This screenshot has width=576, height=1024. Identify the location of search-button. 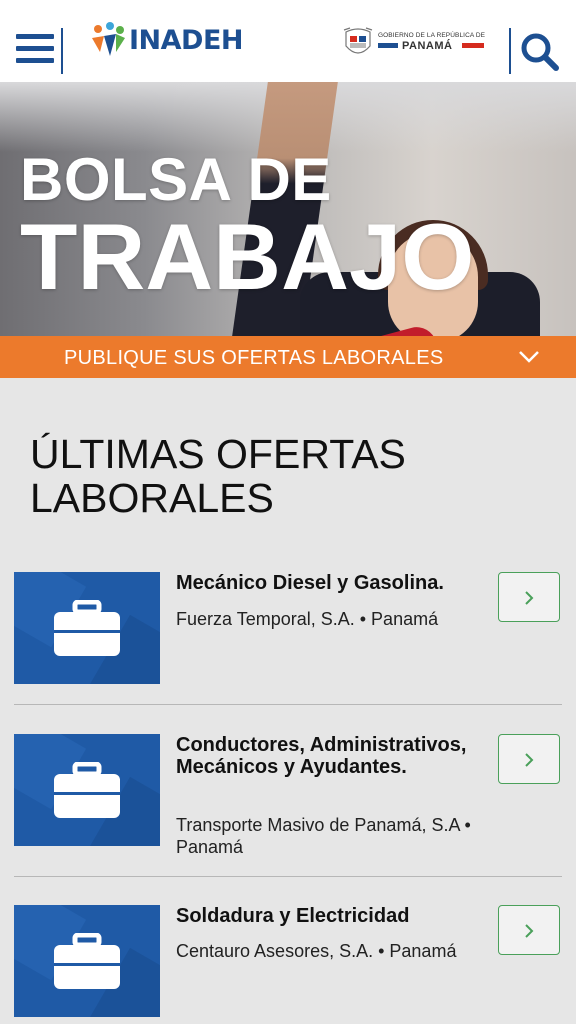
(540, 52).